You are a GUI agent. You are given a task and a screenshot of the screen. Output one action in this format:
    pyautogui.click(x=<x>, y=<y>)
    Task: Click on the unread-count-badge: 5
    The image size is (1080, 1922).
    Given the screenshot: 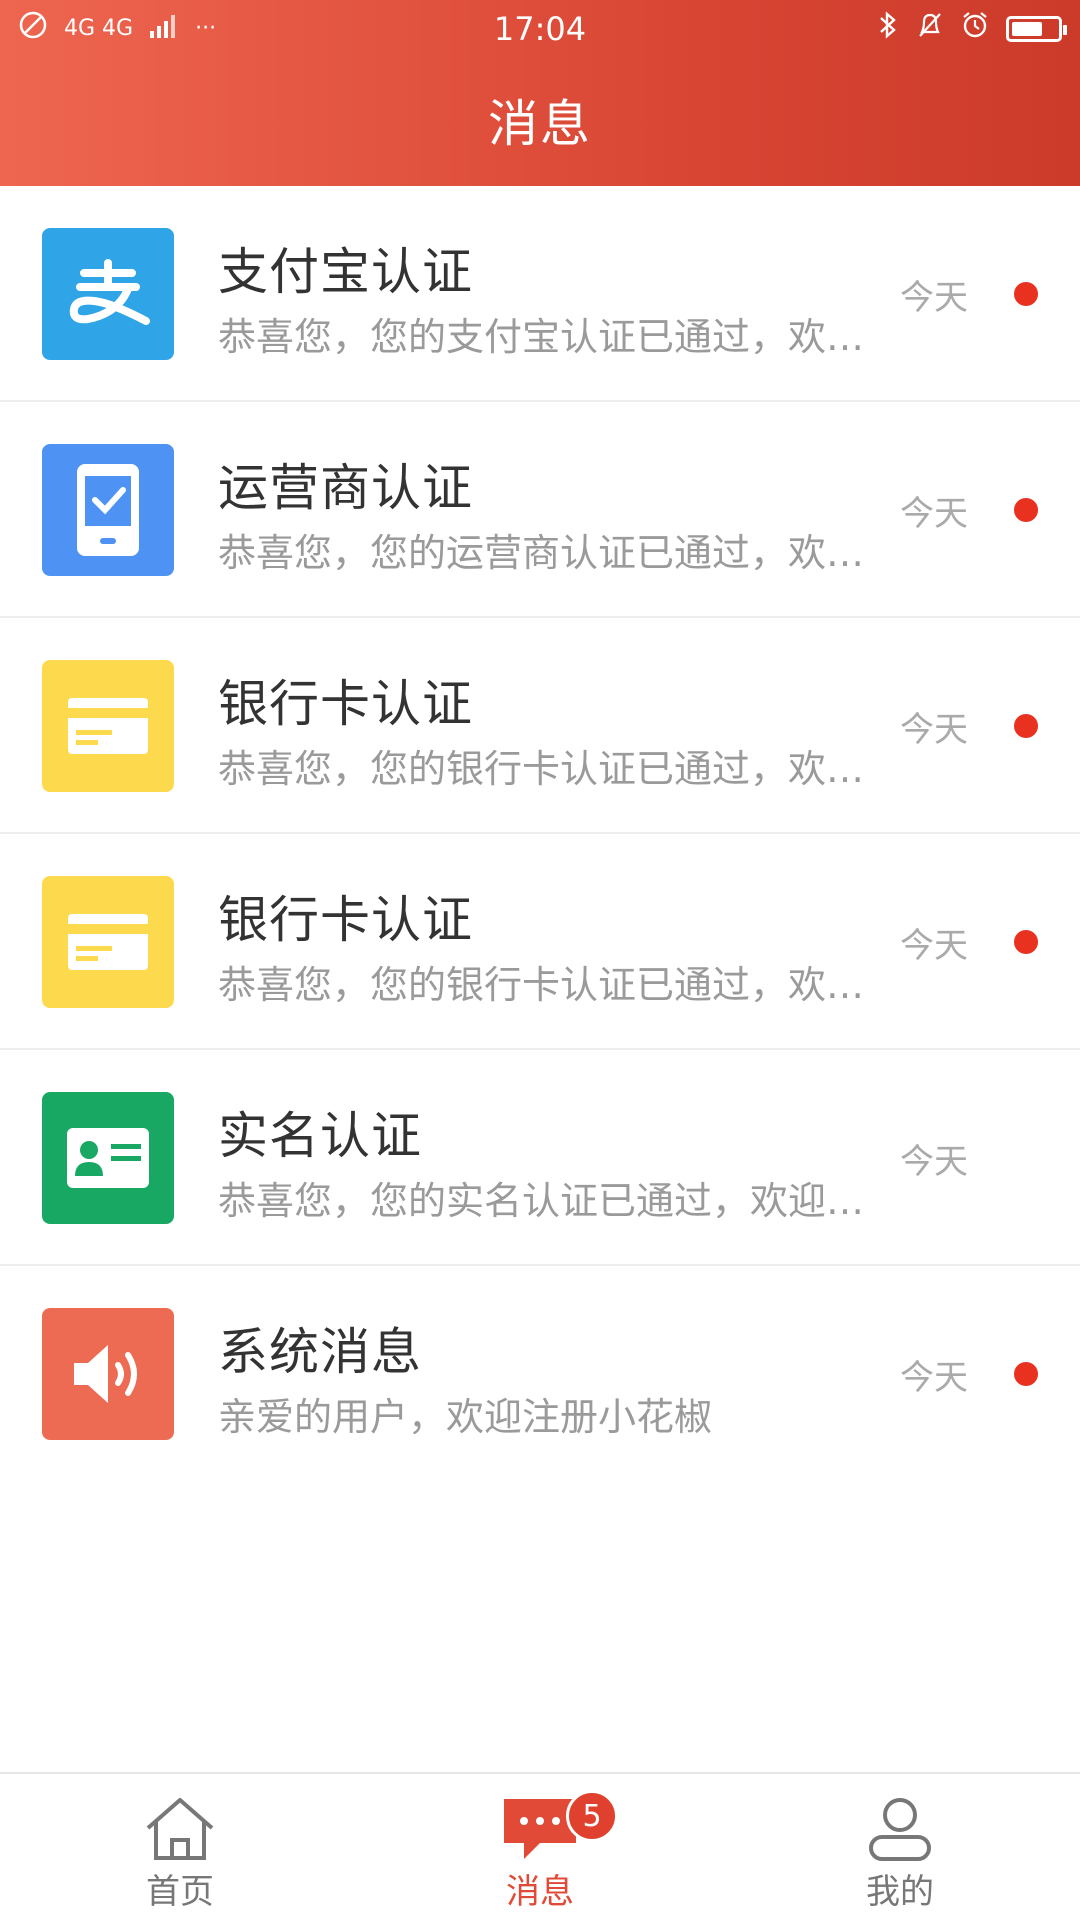 What is the action you would take?
    pyautogui.click(x=592, y=1816)
    